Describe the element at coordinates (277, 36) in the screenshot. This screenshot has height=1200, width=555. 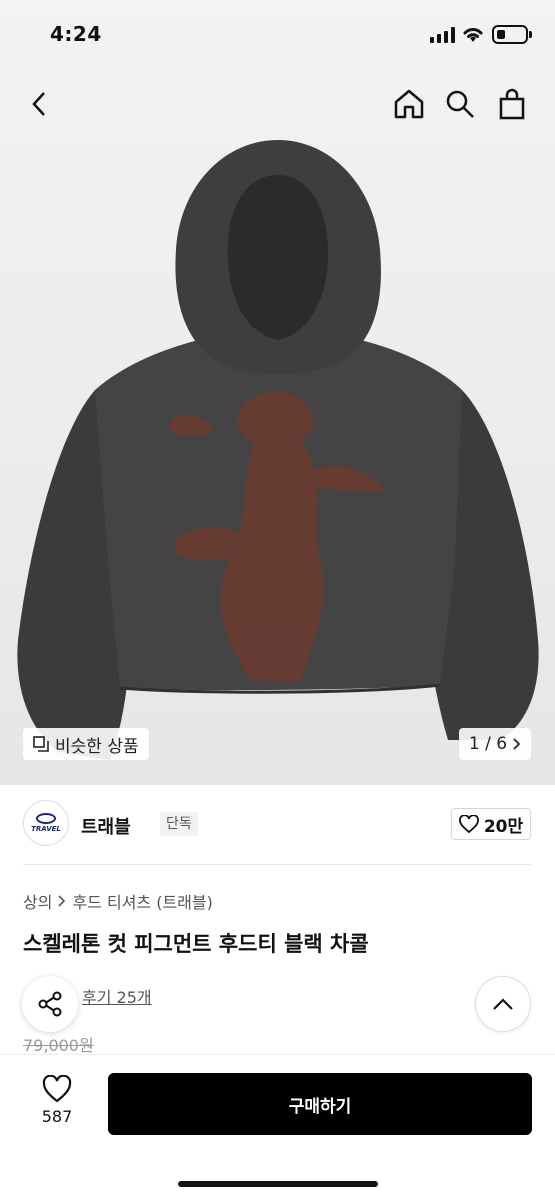
I see `status-bar: 4:24` at that location.